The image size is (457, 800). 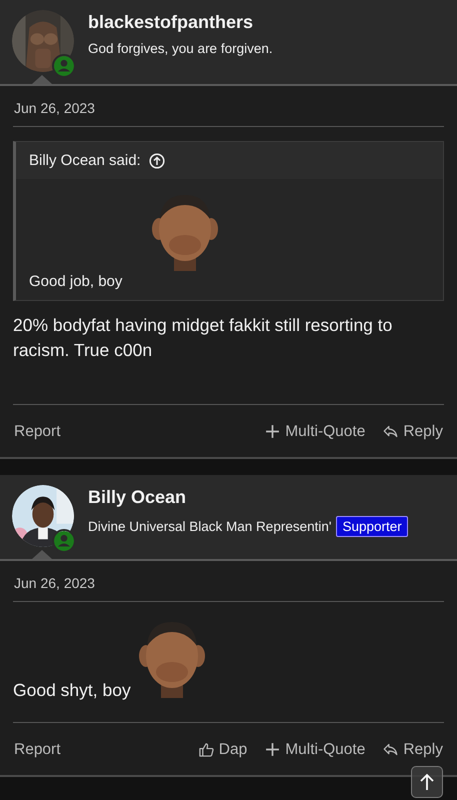 What do you see at coordinates (85, 160) in the screenshot?
I see `quote-author: Billy Ocean said:` at bounding box center [85, 160].